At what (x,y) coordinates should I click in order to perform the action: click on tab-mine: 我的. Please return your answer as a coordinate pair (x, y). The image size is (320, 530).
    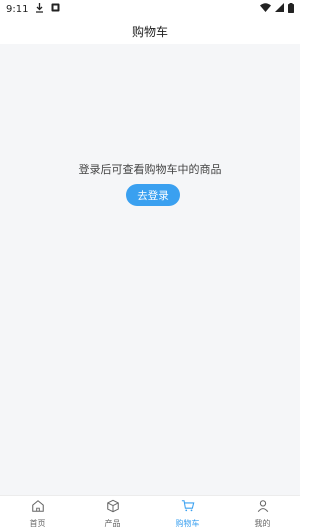
    Looking at the image, I should click on (262, 513).